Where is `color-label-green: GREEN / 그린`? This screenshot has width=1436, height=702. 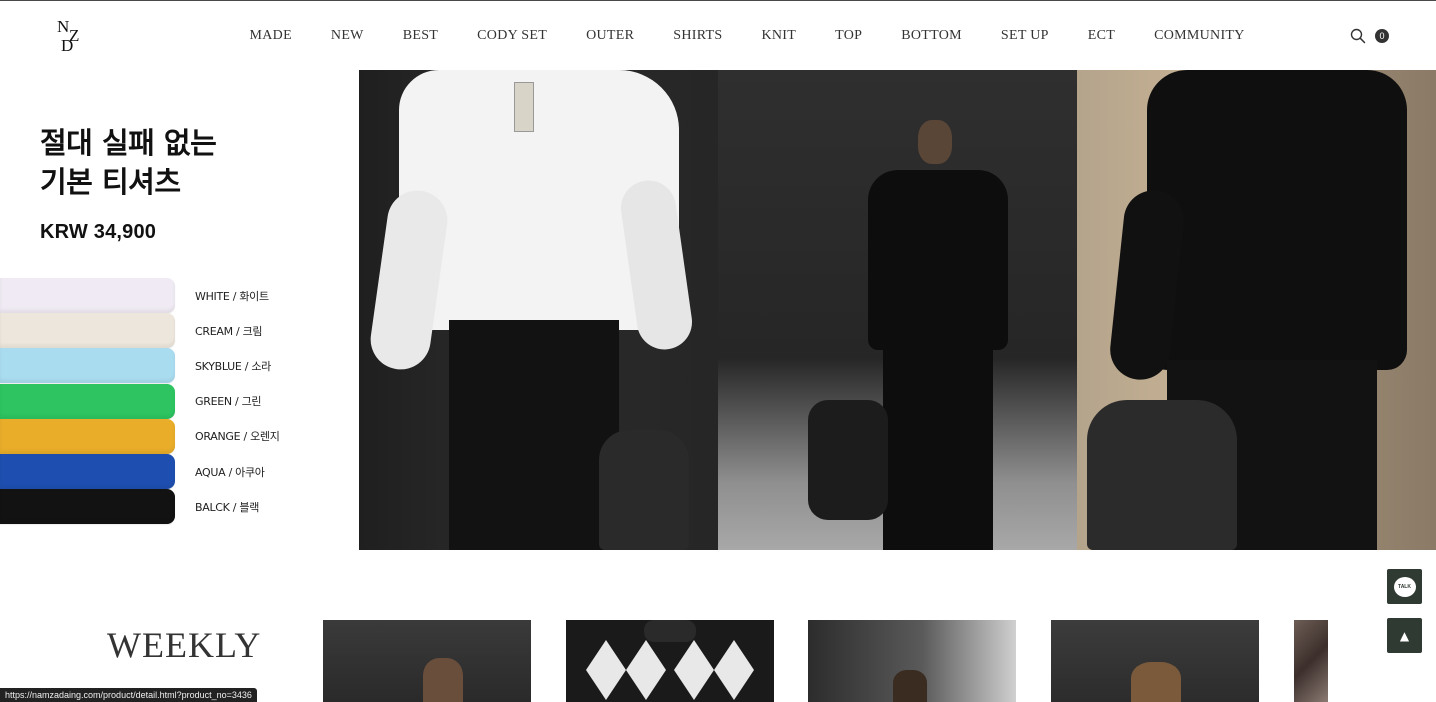 color-label-green: GREEN / 그린 is located at coordinates (228, 402).